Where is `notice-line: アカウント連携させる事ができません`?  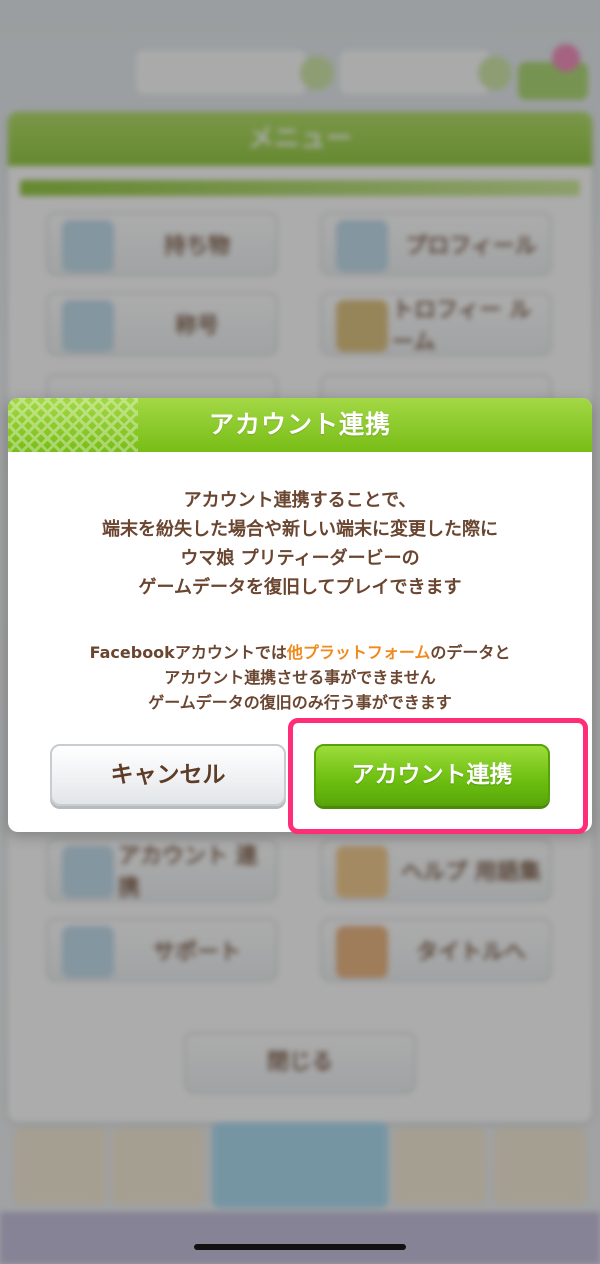
notice-line: アカウント連携させる事ができません is located at coordinates (300, 677).